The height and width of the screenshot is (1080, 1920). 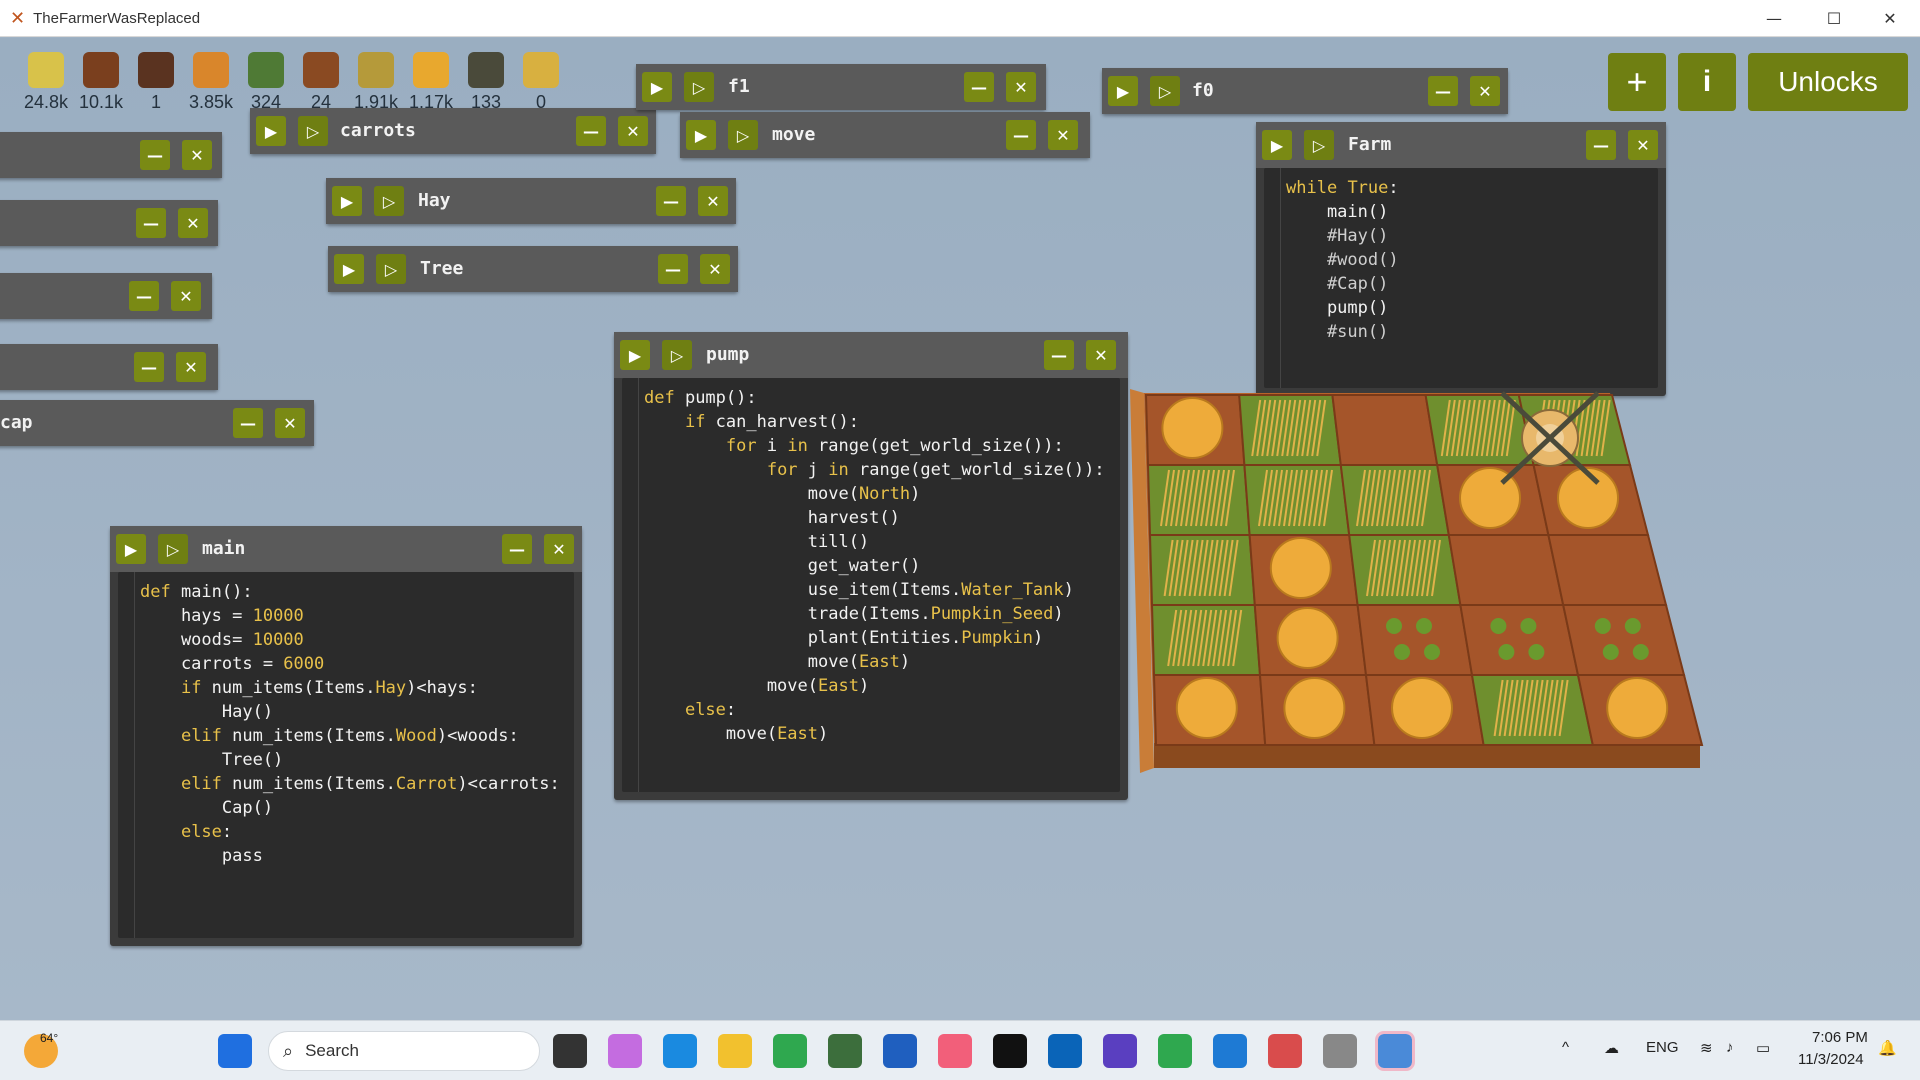 What do you see at coordinates (1565, 1047) in the screenshot?
I see `chevron-up-icon: ^` at bounding box center [1565, 1047].